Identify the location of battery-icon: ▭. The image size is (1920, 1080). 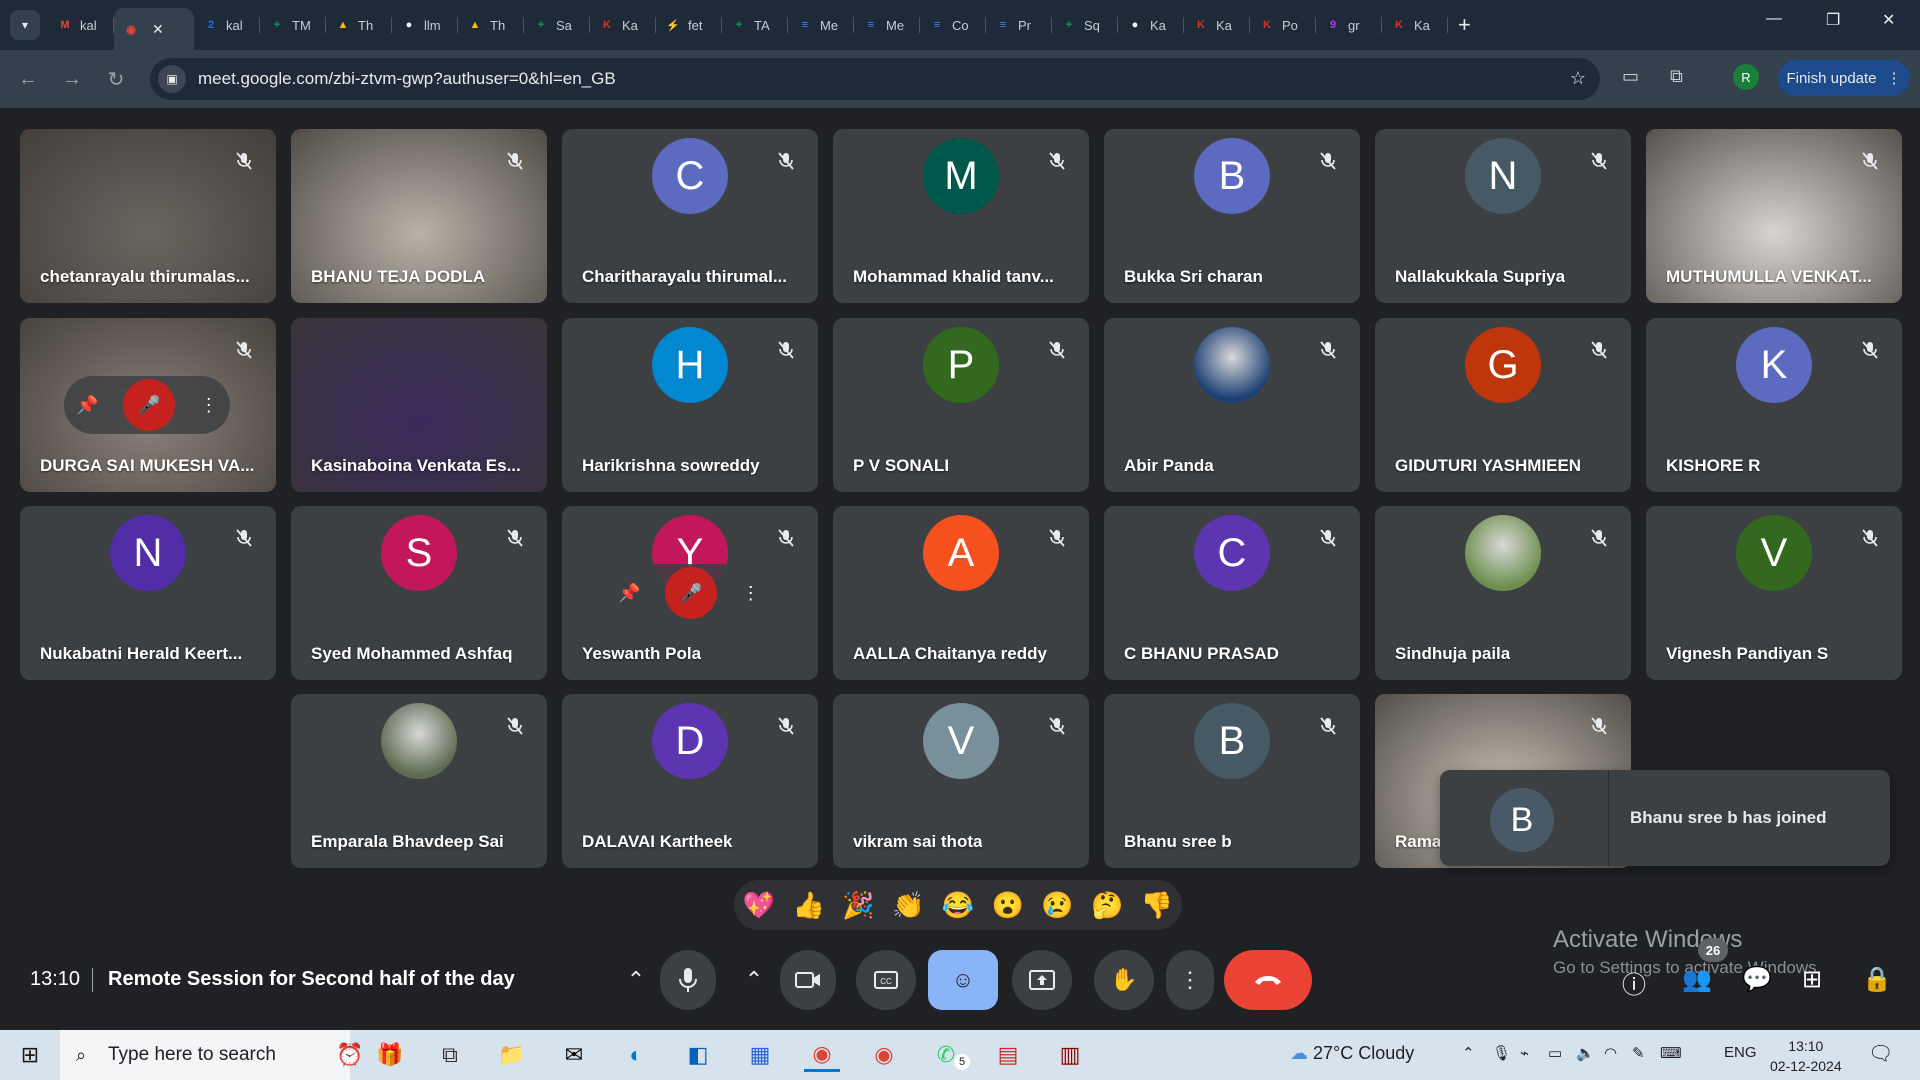
(1555, 1053).